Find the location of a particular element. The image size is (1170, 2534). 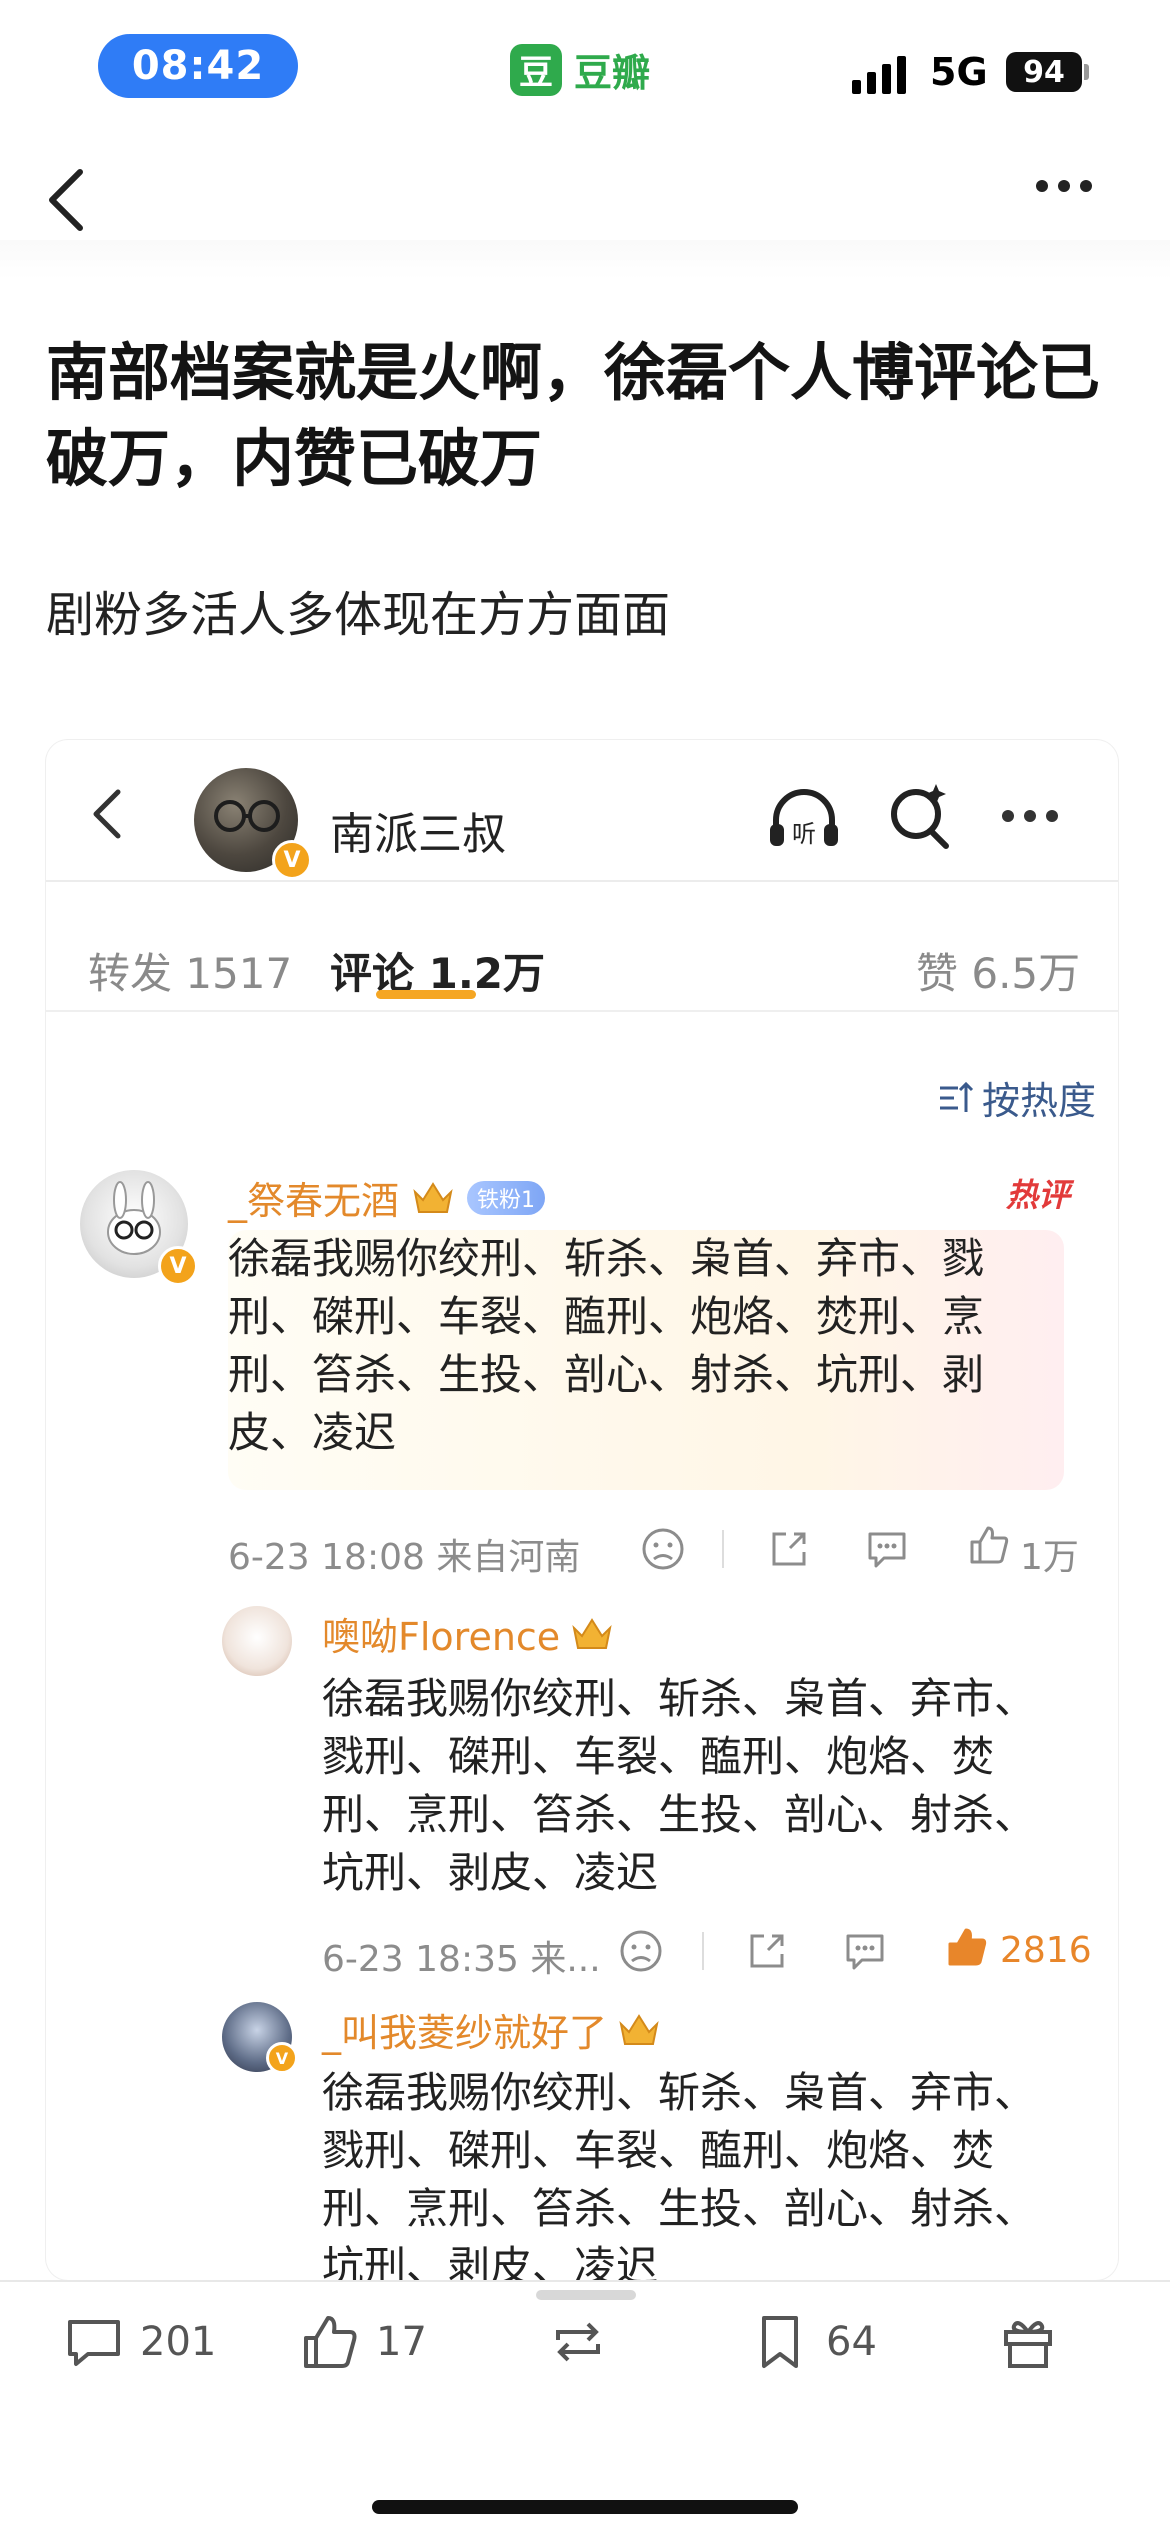

comment-button: 201 is located at coordinates (139, 2342).